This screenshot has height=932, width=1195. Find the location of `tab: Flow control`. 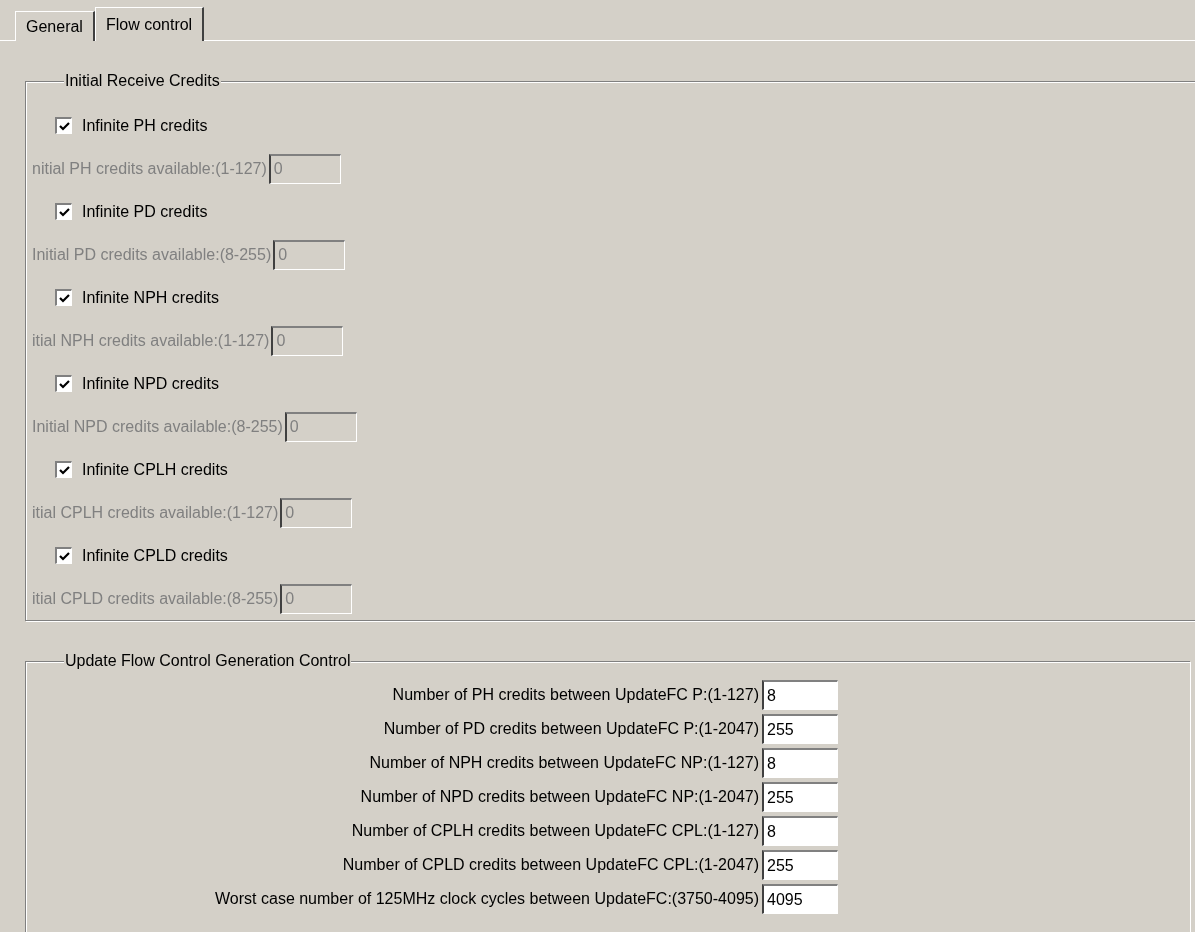

tab: Flow control is located at coordinates (149, 24).